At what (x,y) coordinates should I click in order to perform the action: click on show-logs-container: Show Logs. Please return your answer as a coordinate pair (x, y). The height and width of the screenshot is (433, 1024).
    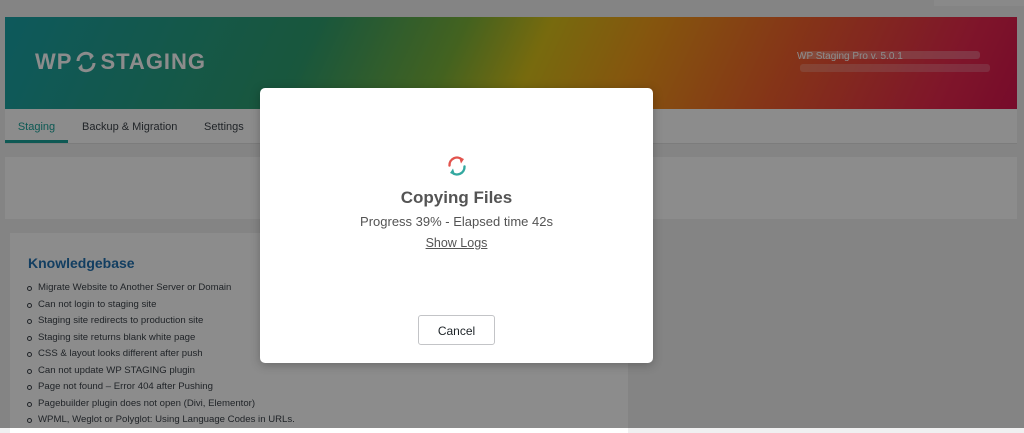
    Looking at the image, I should click on (456, 243).